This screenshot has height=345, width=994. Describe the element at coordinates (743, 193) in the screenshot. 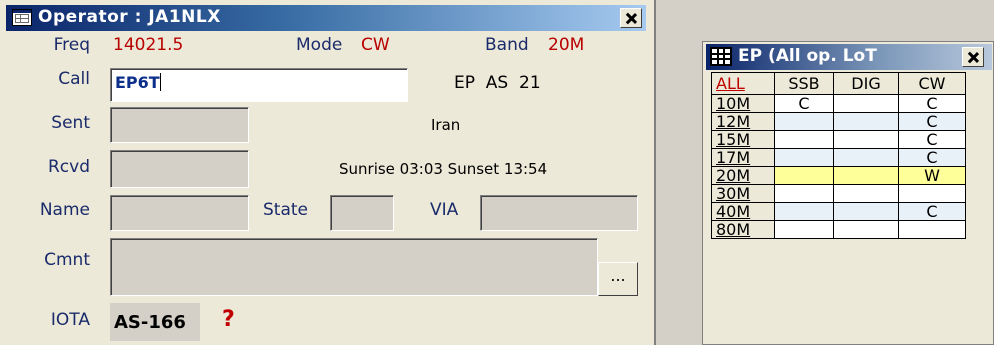

I see `band-label: 30M` at that location.